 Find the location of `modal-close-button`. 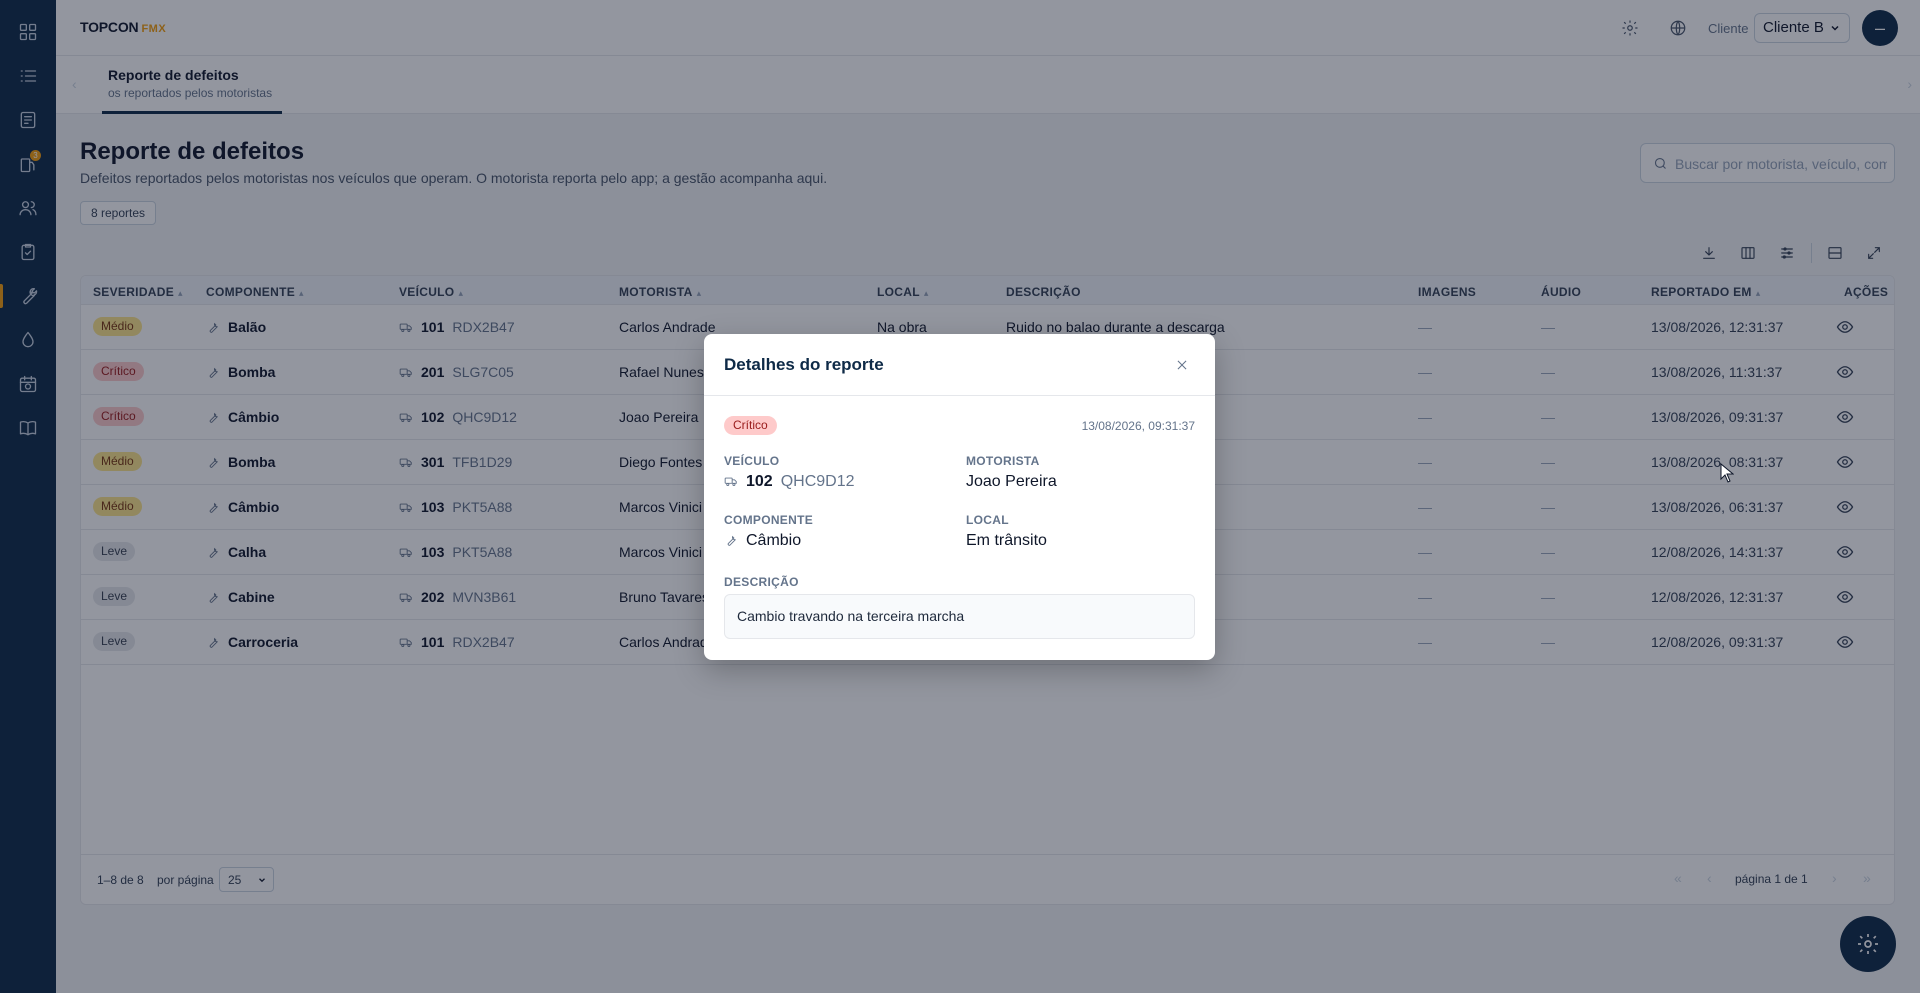

modal-close-button is located at coordinates (1182, 365).